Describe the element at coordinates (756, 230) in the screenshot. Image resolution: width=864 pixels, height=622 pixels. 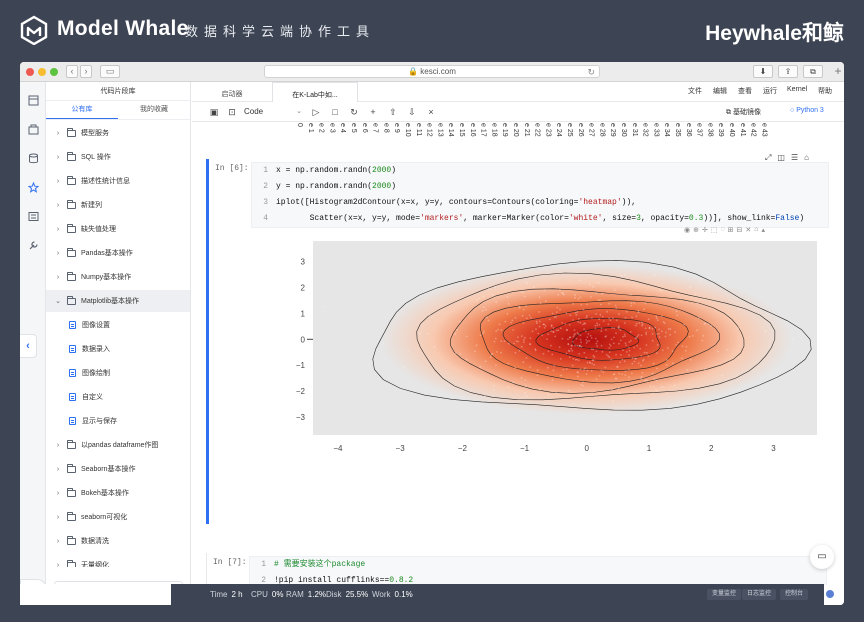
I see `reset-axes-icon: ⌂` at that location.